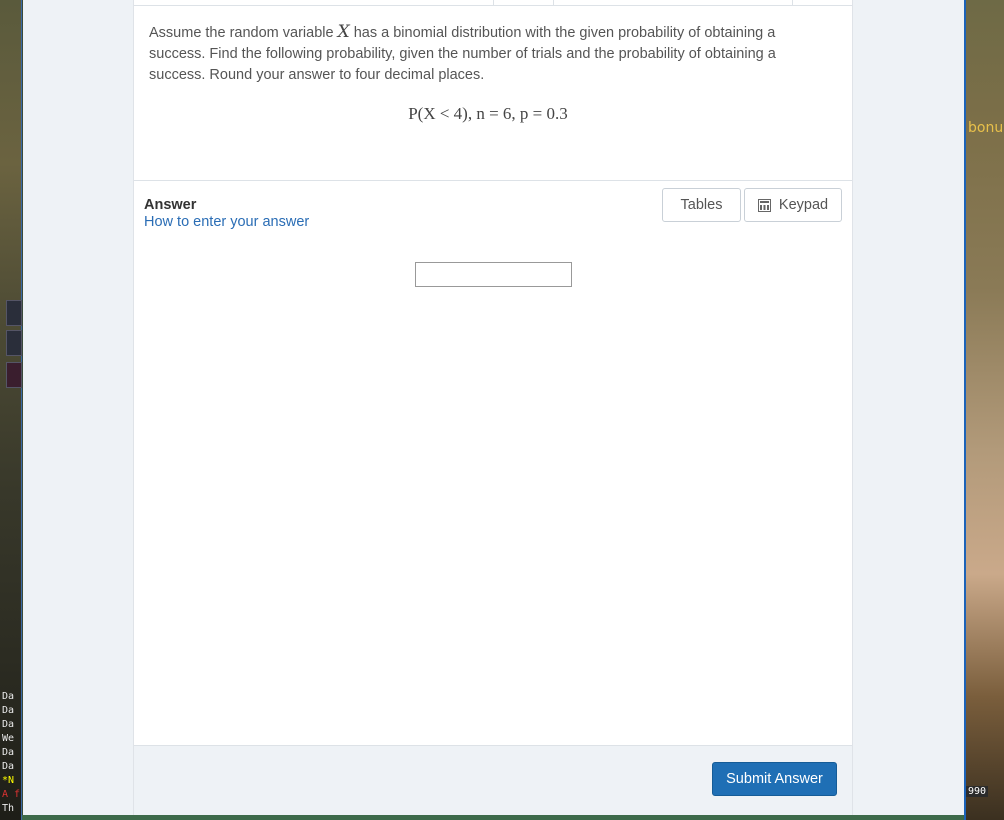  I want to click on keypad-button-label: Keypad, so click(803, 205).